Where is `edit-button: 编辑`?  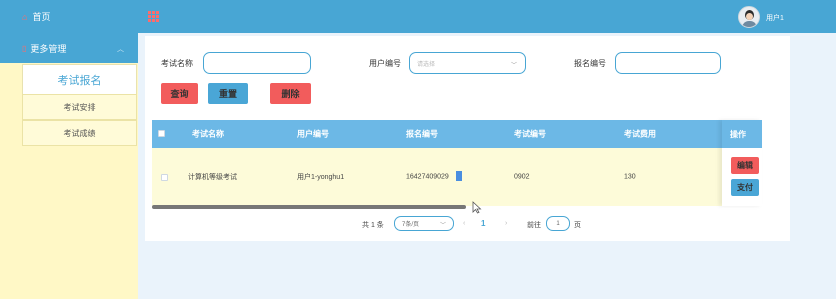 edit-button: 编辑 is located at coordinates (745, 165).